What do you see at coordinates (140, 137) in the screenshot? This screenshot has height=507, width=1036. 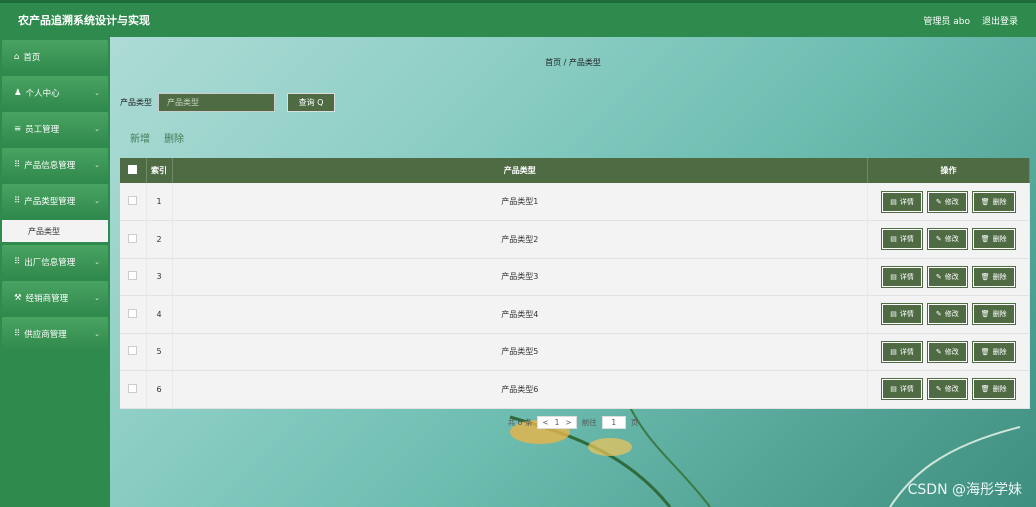 I see `add-button: 新增` at bounding box center [140, 137].